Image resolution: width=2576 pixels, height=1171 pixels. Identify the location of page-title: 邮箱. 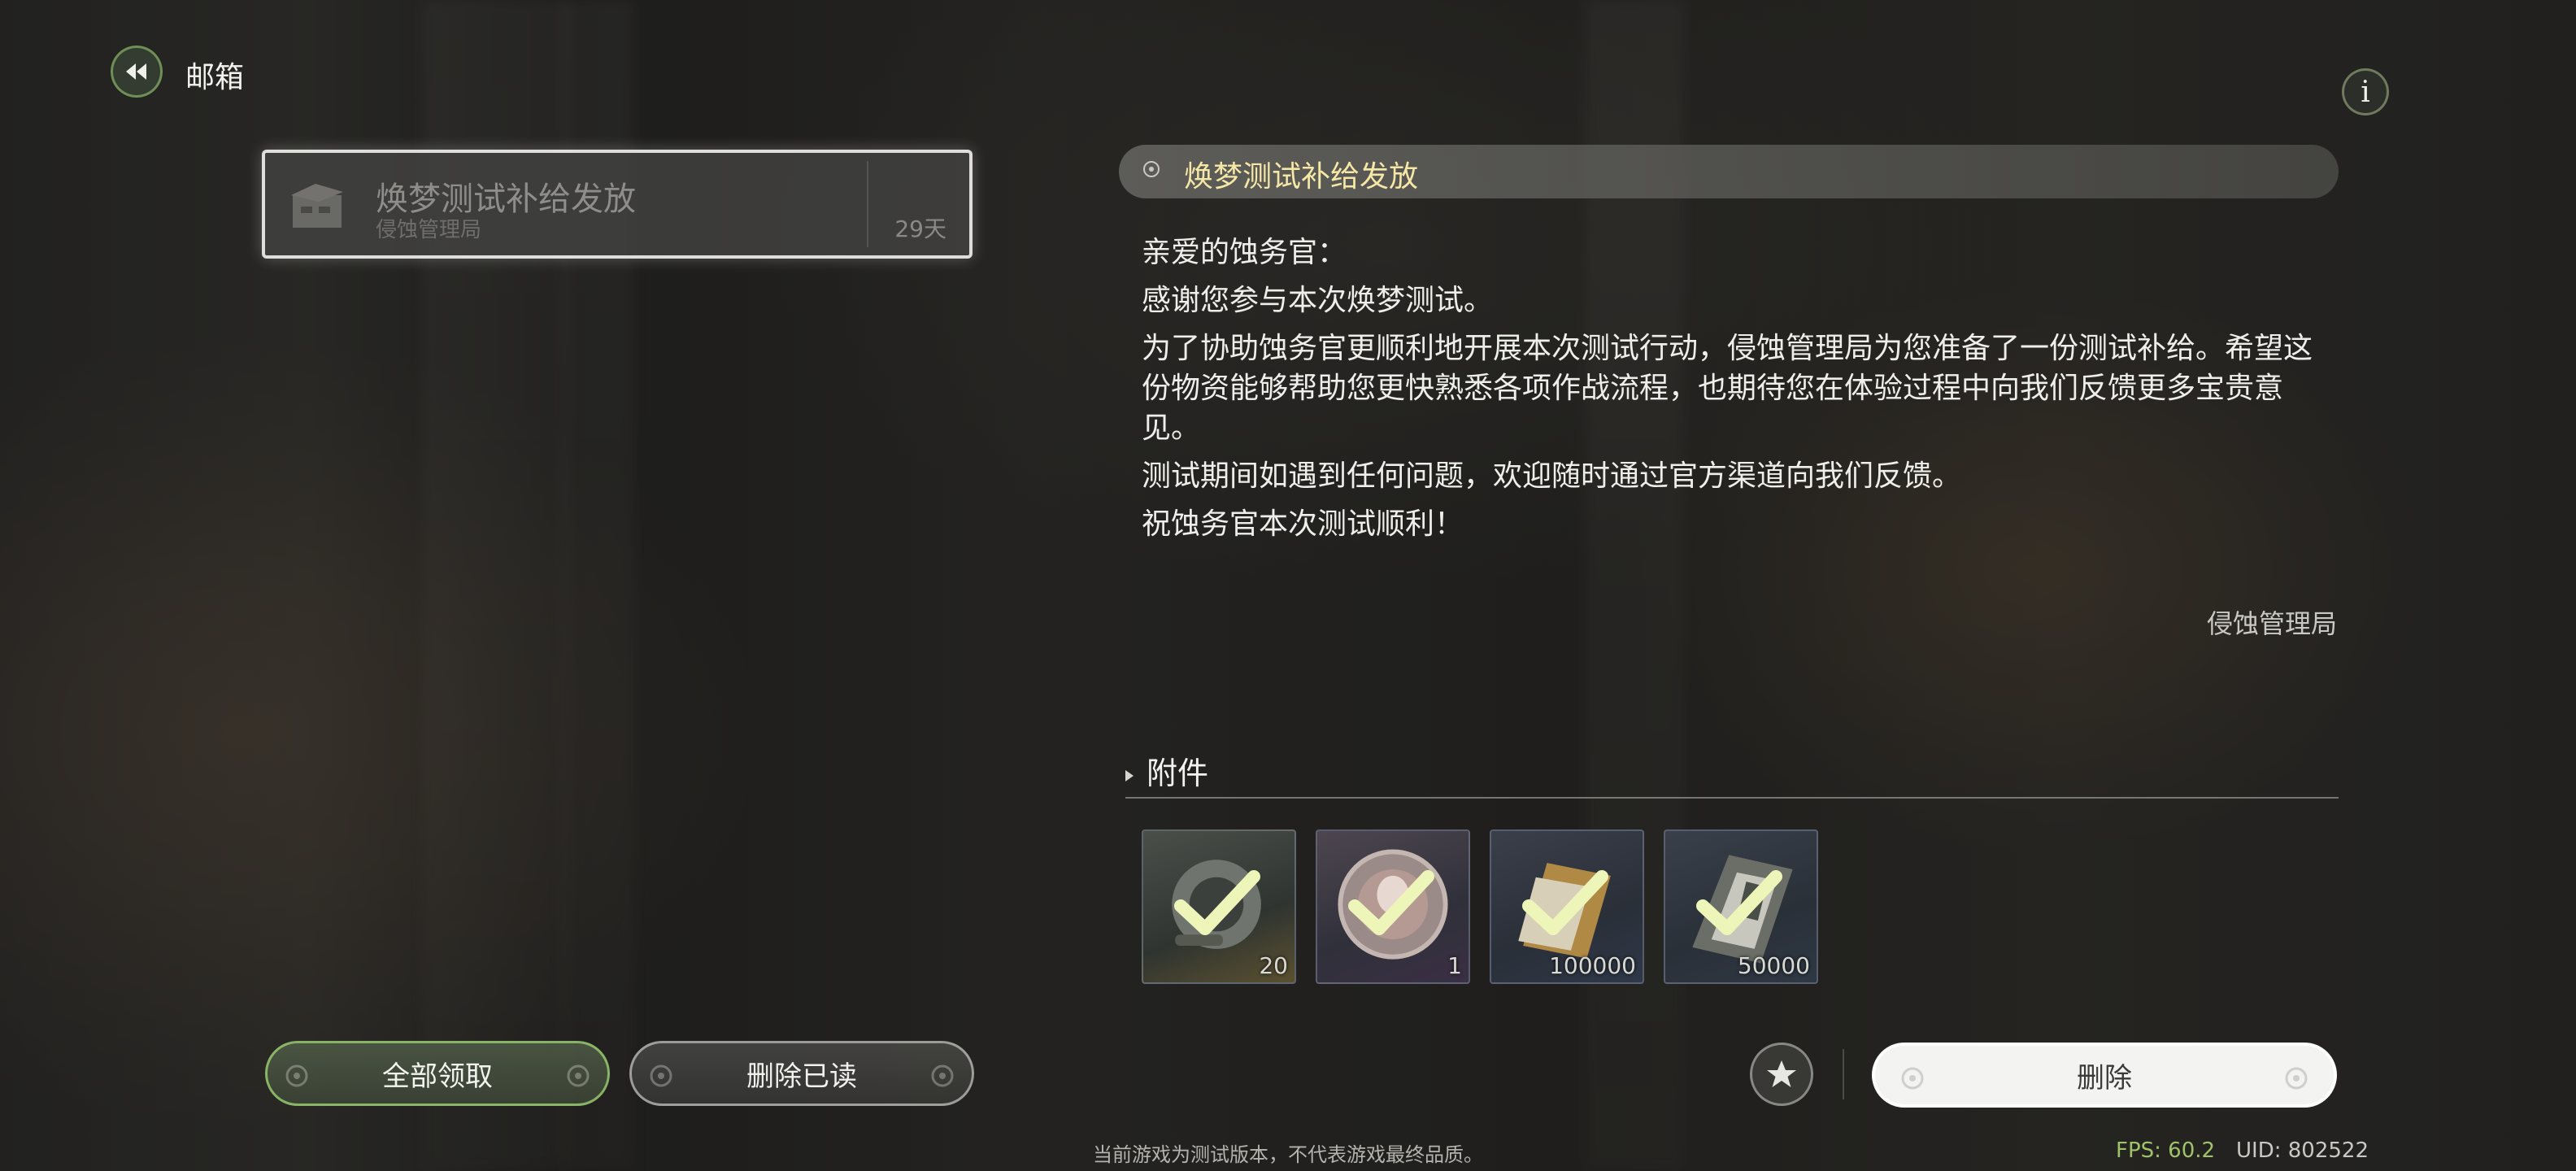
(215, 77).